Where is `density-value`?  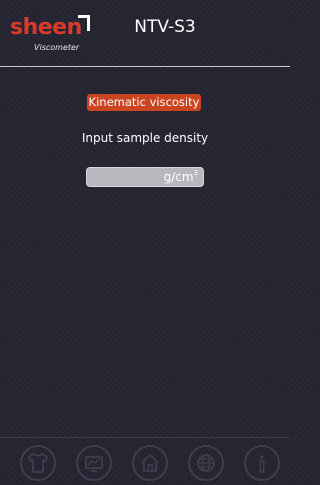 density-value is located at coordinates (123, 177).